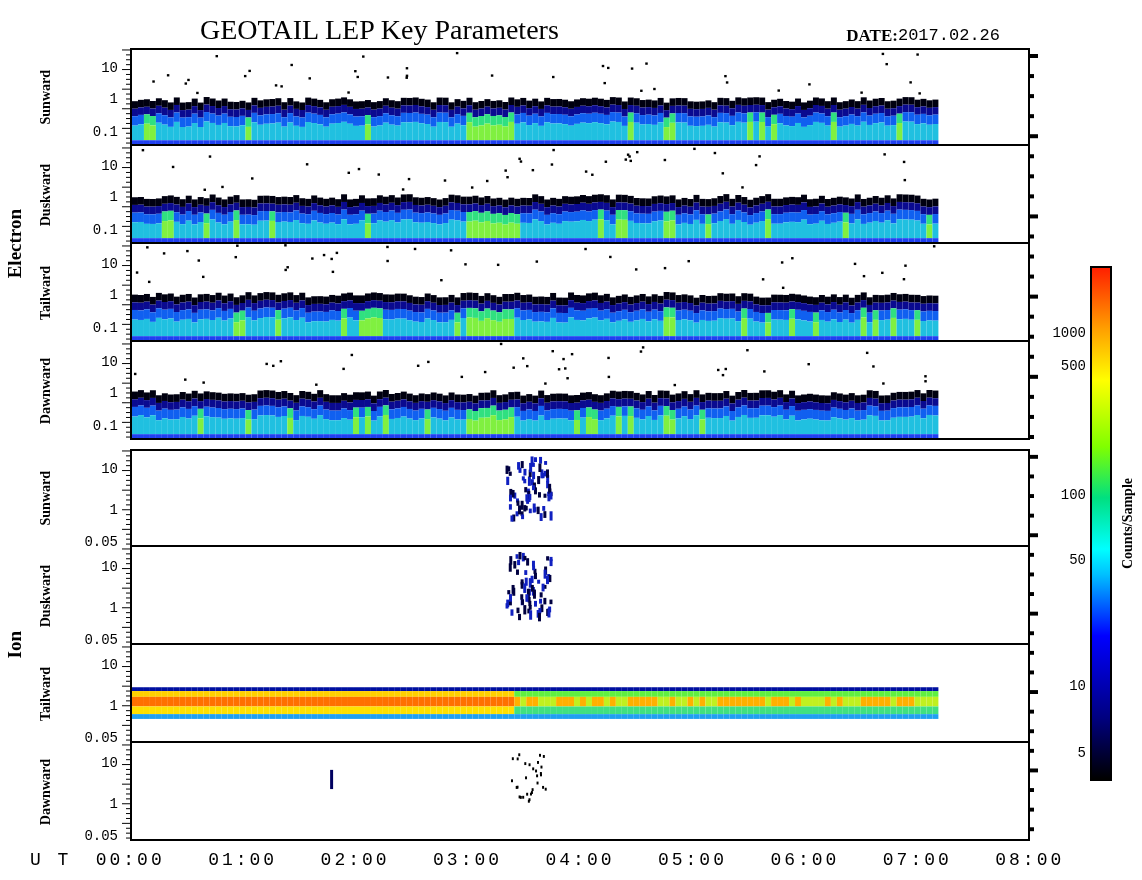  Describe the element at coordinates (1073, 366) in the screenshot. I see `colorbar-tick-label: 500` at that location.